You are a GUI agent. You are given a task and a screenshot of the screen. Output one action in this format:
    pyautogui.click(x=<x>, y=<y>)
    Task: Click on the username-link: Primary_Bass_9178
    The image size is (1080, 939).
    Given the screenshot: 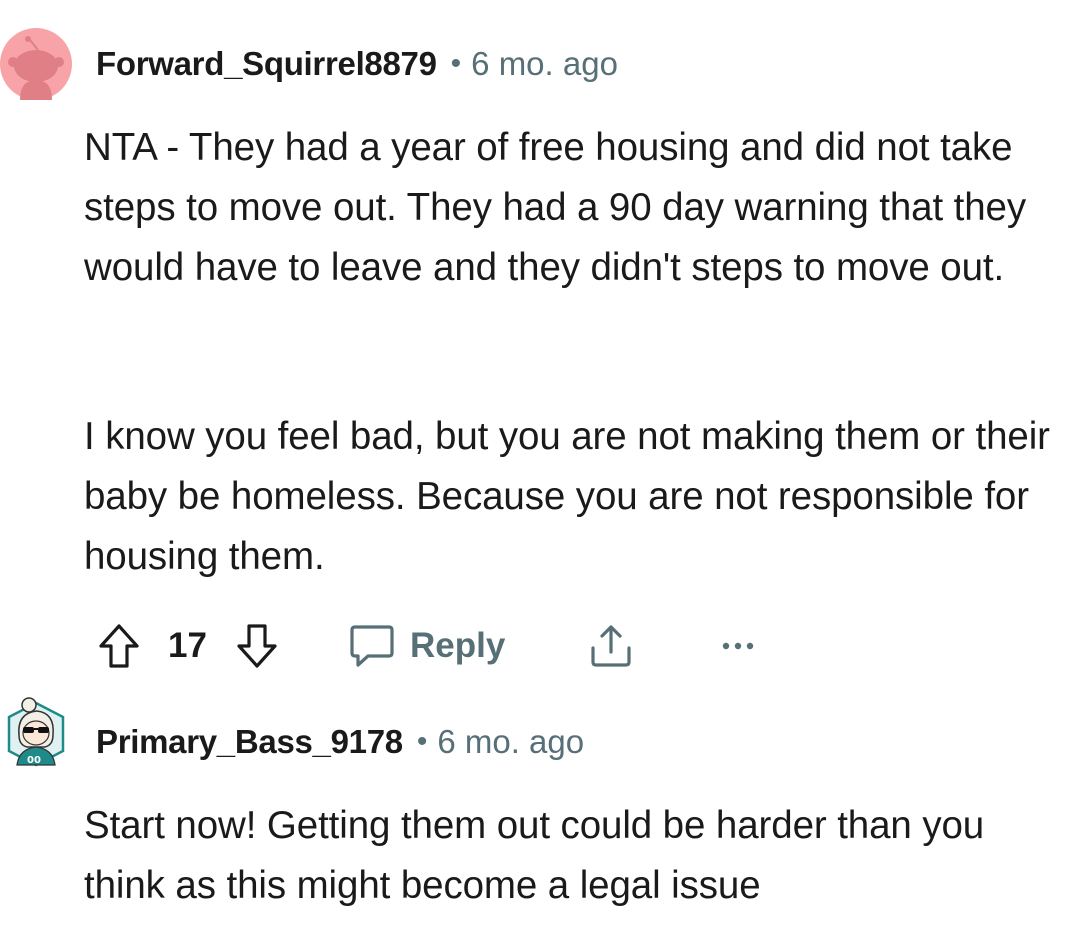 What is the action you would take?
    pyautogui.click(x=249, y=742)
    